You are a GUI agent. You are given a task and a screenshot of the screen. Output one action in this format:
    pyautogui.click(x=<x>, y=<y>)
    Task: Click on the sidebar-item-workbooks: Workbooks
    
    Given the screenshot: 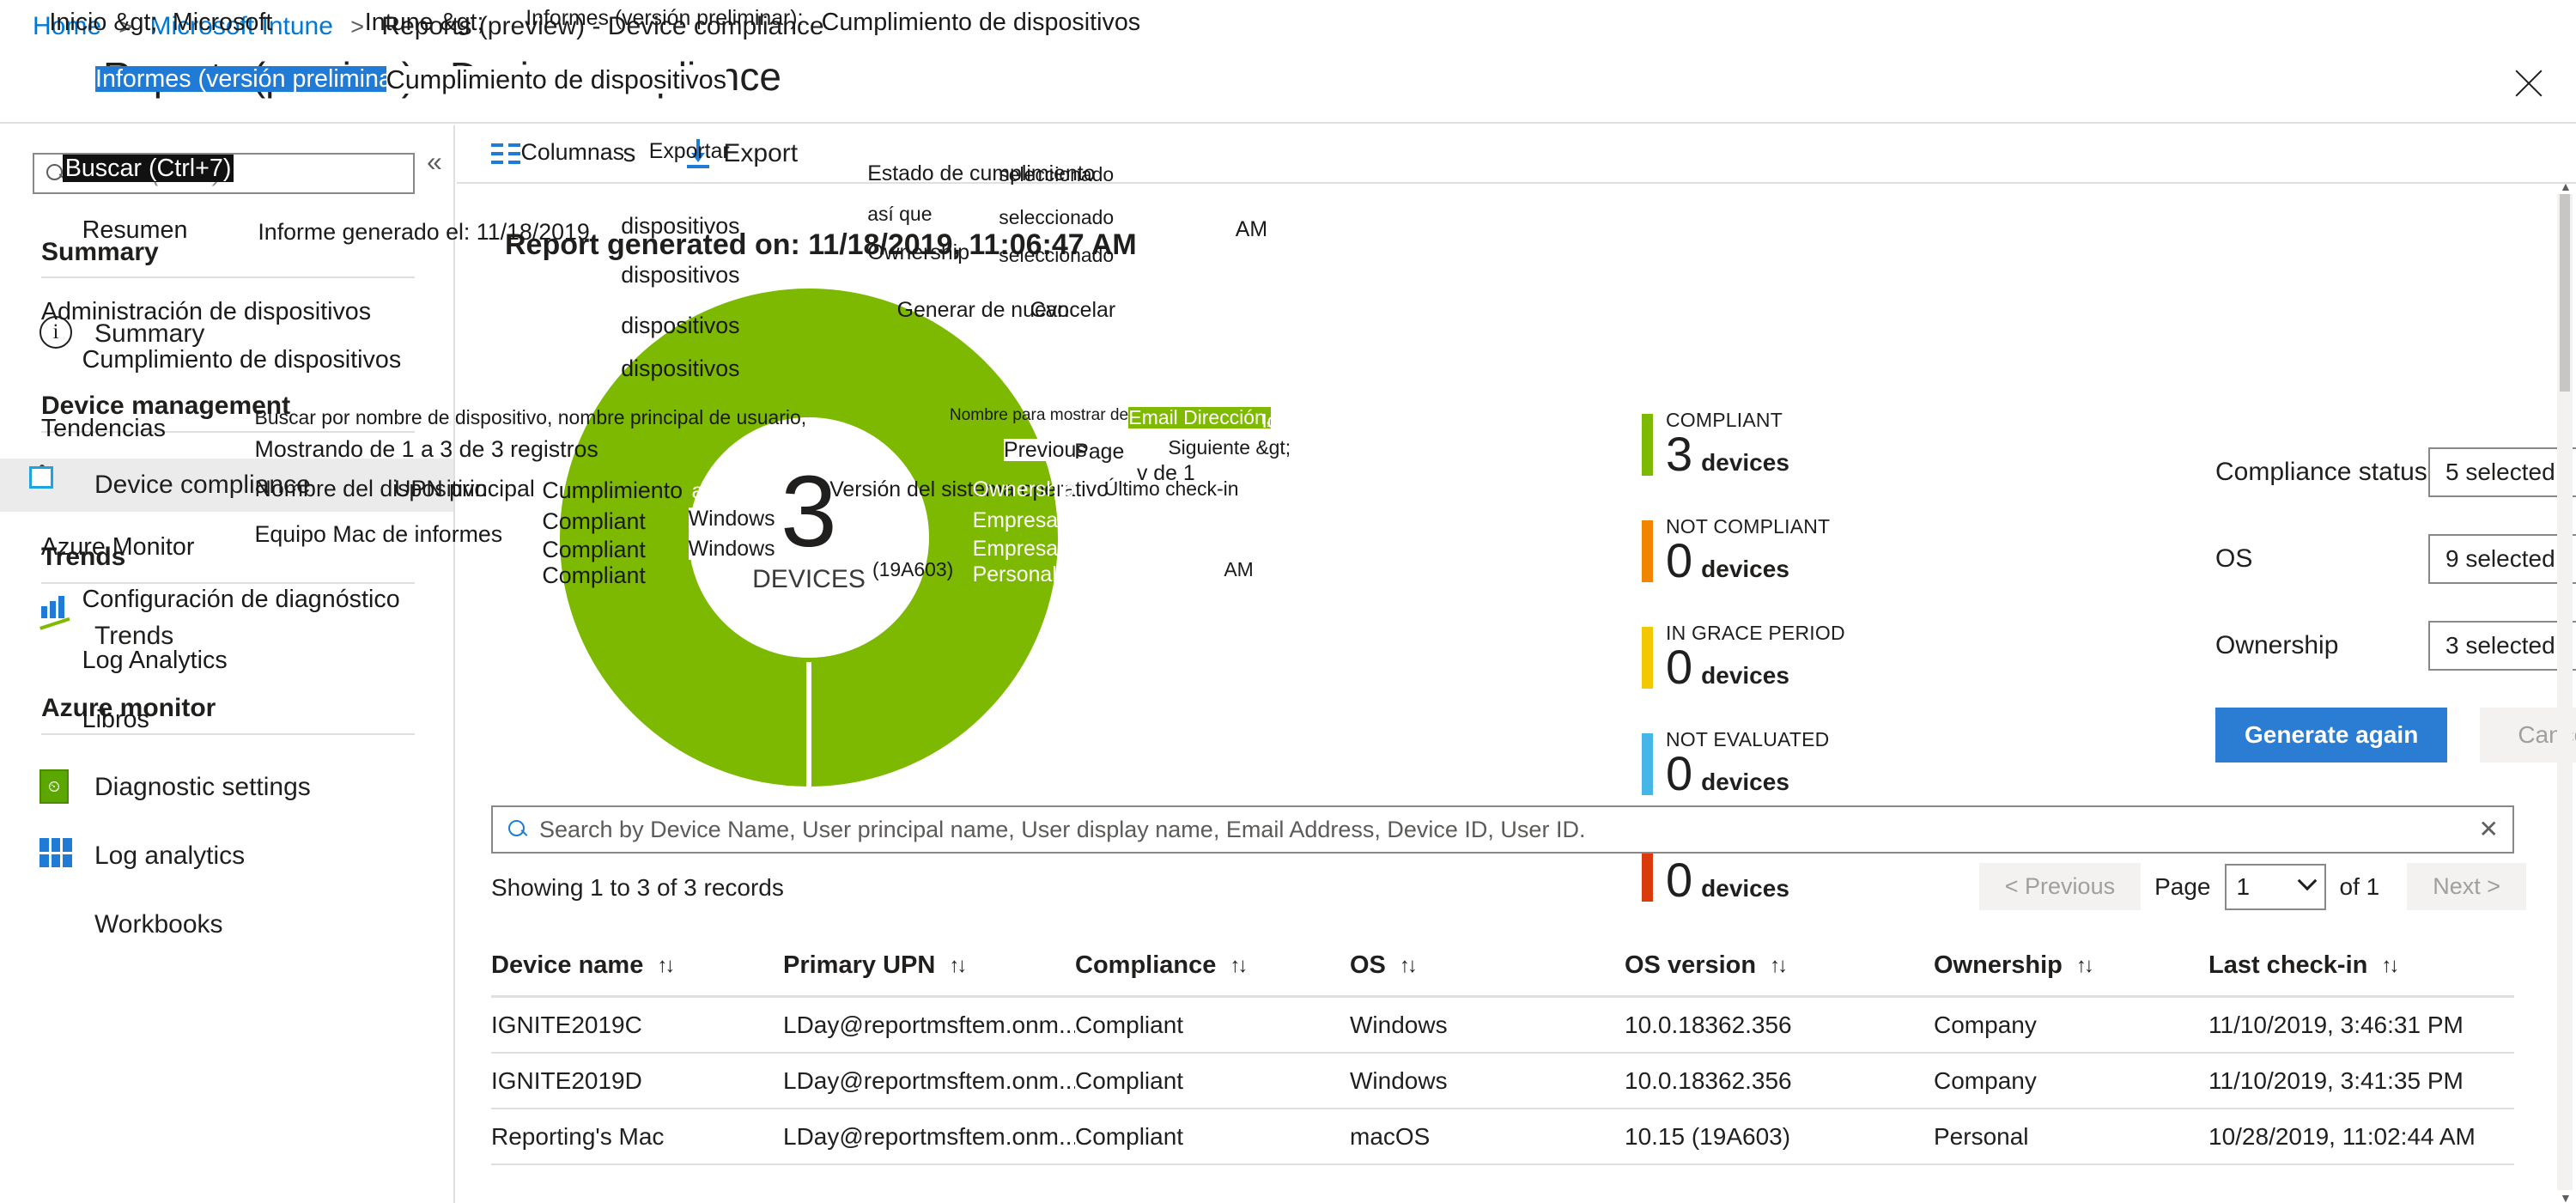 What is the action you would take?
    pyautogui.click(x=227, y=924)
    